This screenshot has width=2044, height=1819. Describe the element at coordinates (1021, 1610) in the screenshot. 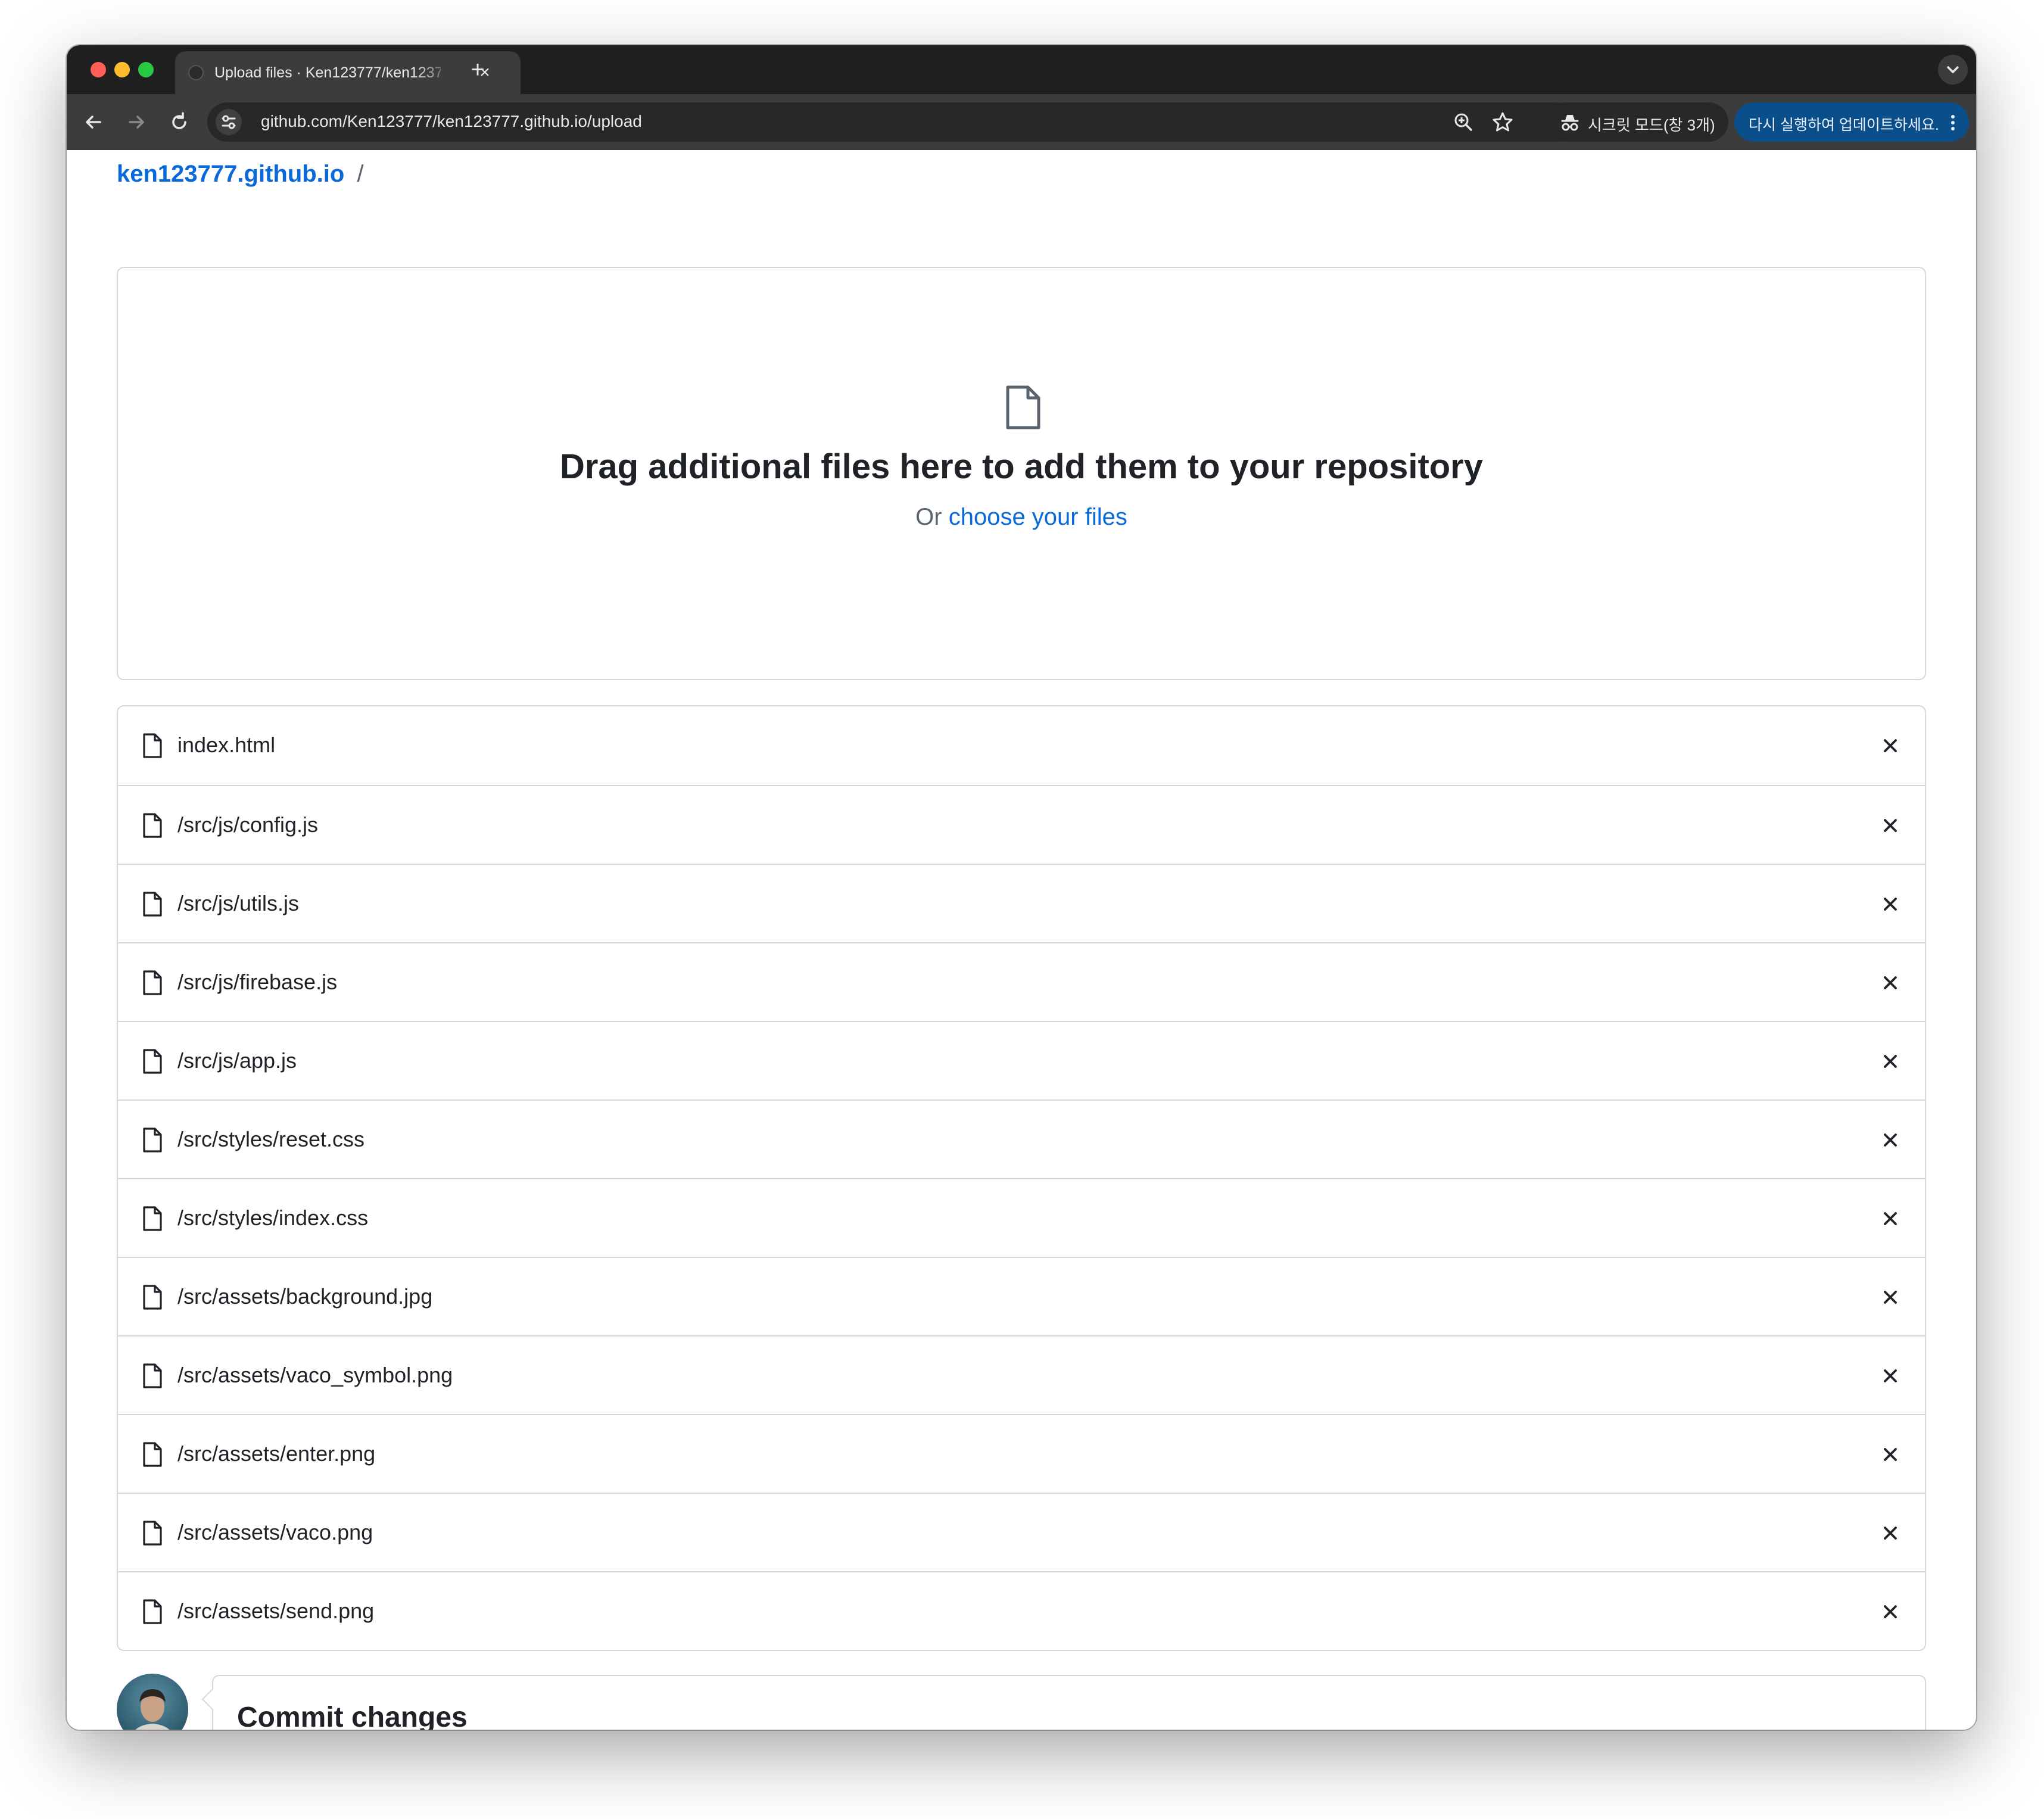

I see `file-row: /src/assets/send.png` at that location.